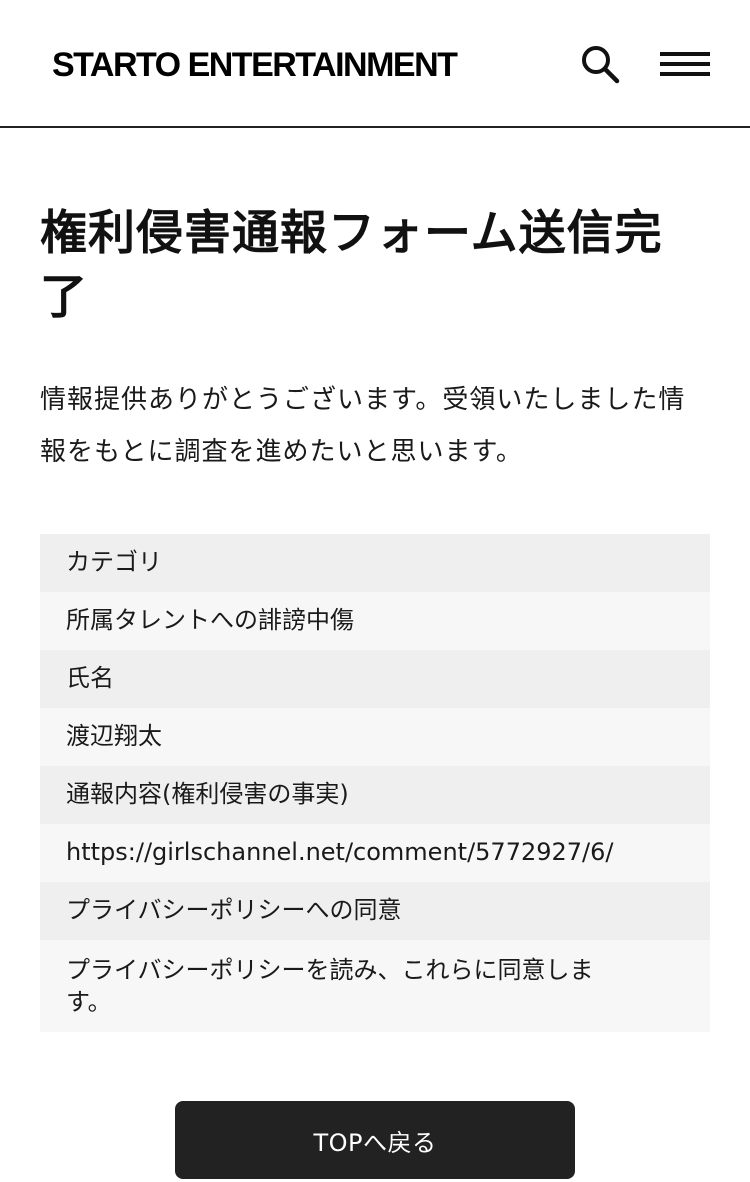 The height and width of the screenshot is (1182, 750). I want to click on menu-button, so click(685, 67).